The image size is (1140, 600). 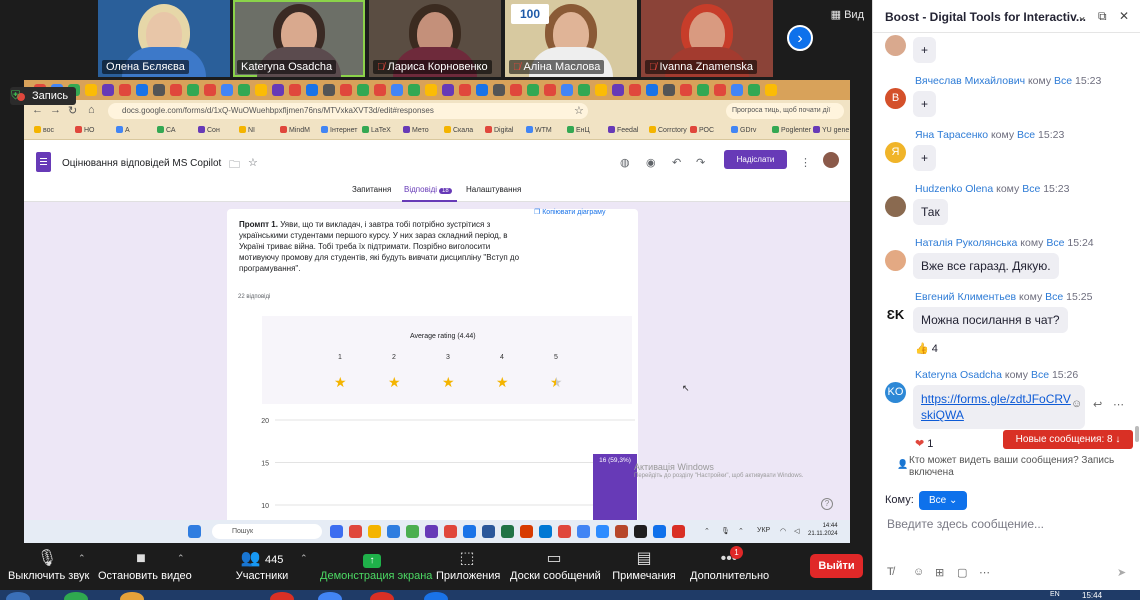 What do you see at coordinates (970, 81) in the screenshot?
I see `sender-name: Вячеслав Михайлович` at bounding box center [970, 81].